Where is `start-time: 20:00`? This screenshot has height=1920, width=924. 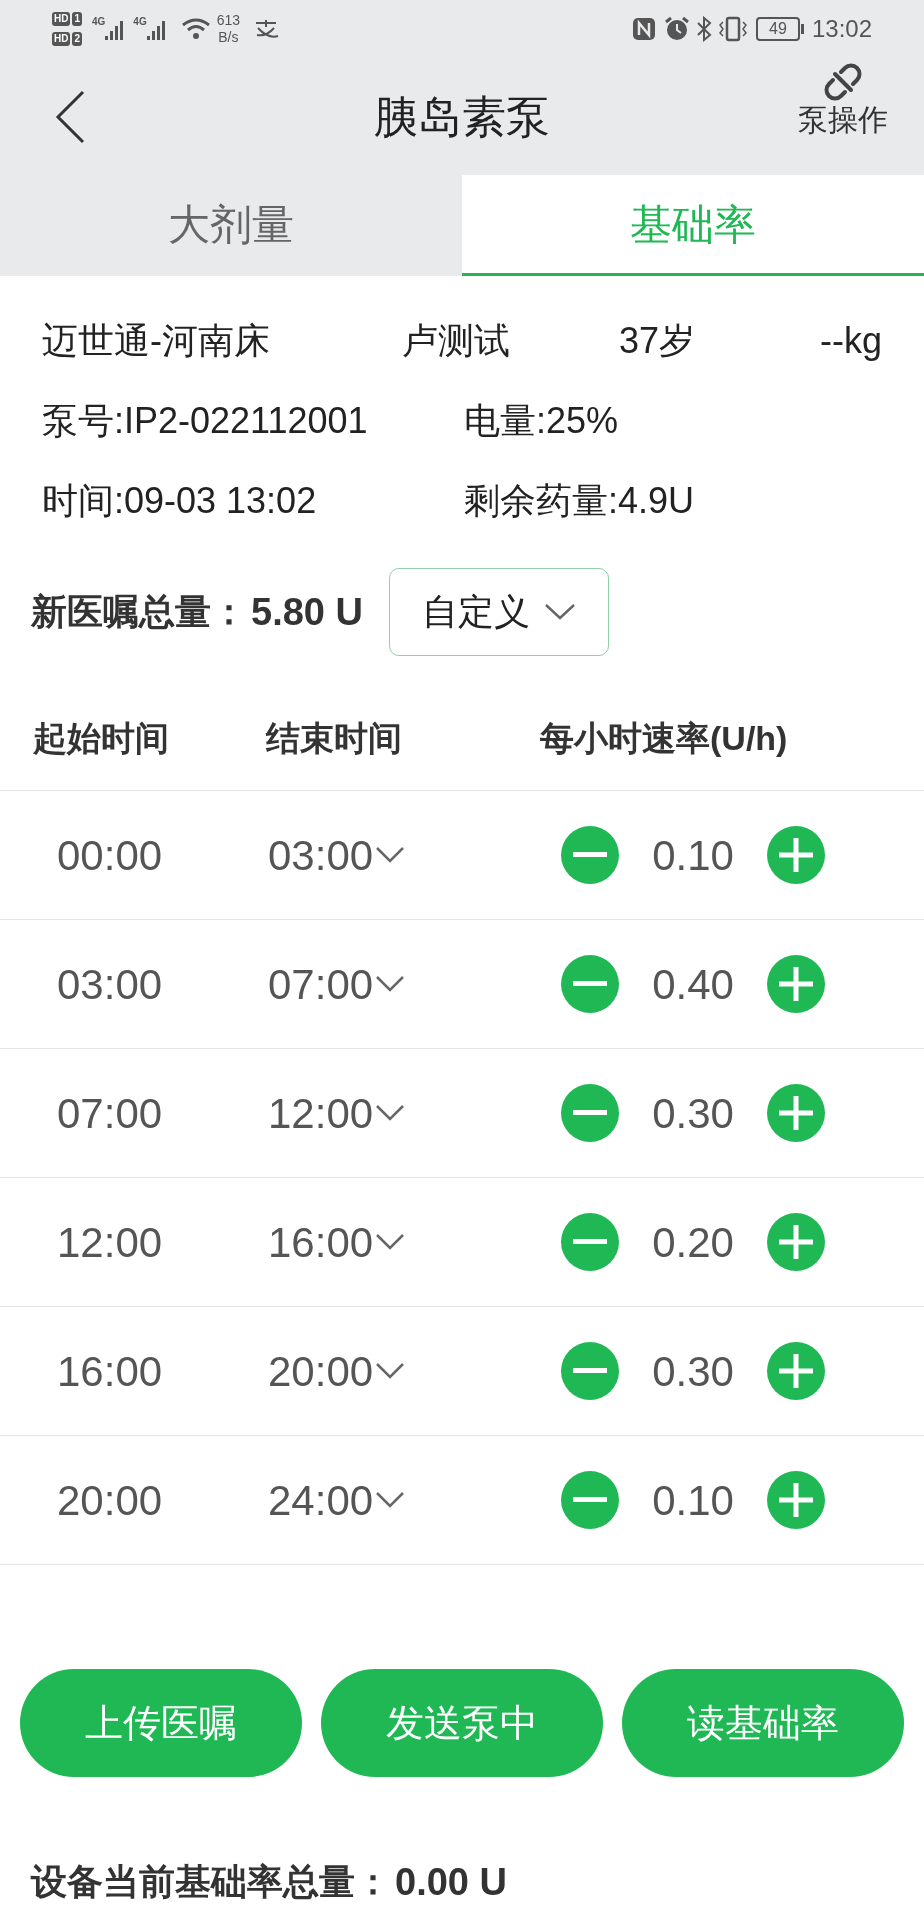 start-time: 20:00 is located at coordinates (110, 1500).